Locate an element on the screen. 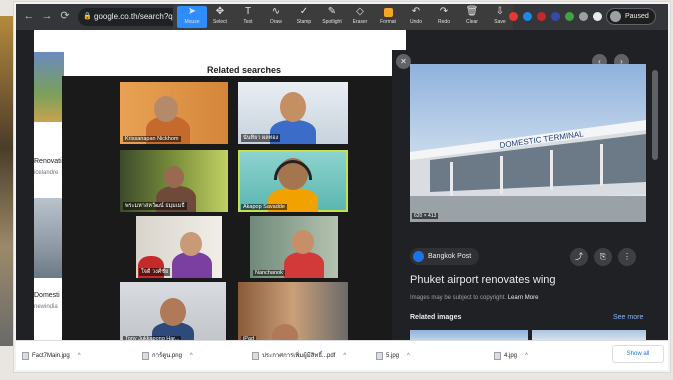  undo-button: ↶ Undo is located at coordinates (416, 17).